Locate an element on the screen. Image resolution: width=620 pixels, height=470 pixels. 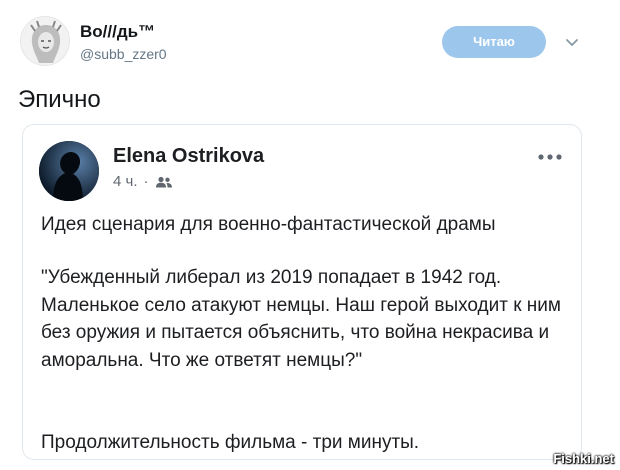
quoted-avatar-image is located at coordinates (69, 171).